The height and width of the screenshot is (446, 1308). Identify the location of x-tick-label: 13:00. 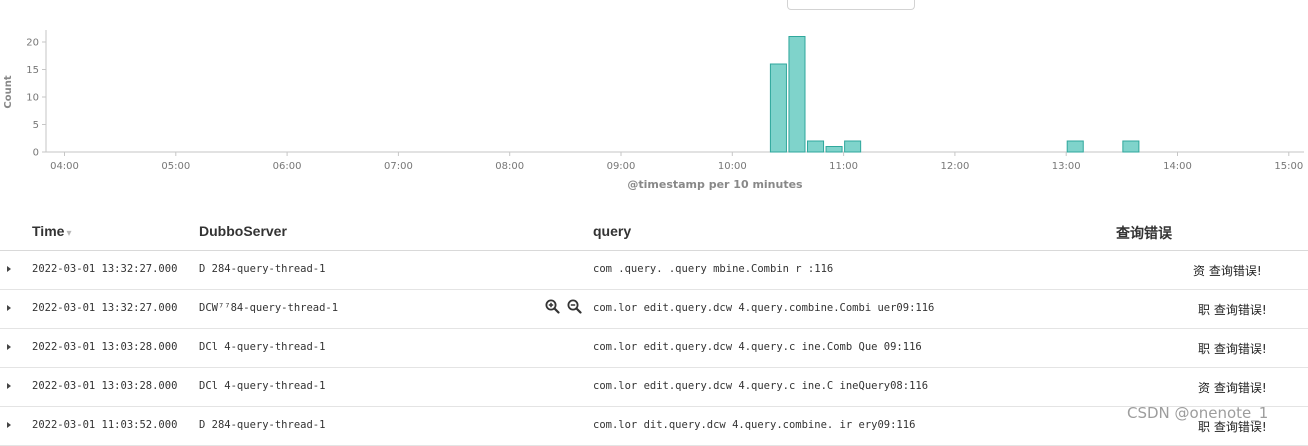
(1066, 166).